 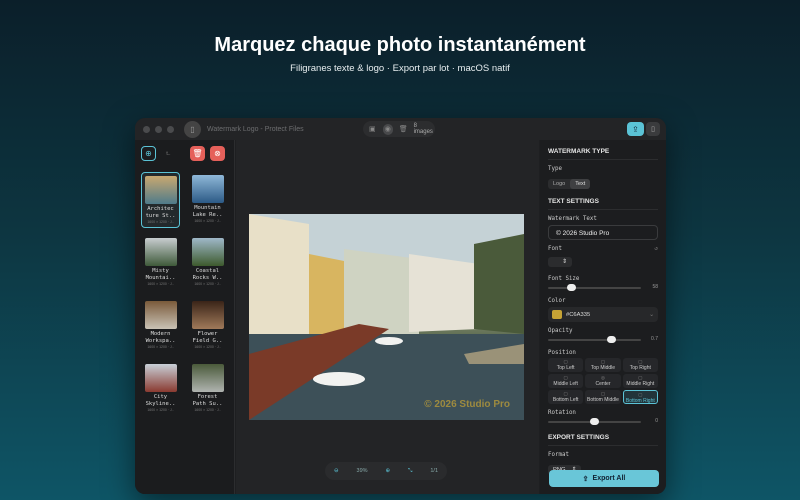 What do you see at coordinates (557, 314) in the screenshot?
I see `color-swatch` at bounding box center [557, 314].